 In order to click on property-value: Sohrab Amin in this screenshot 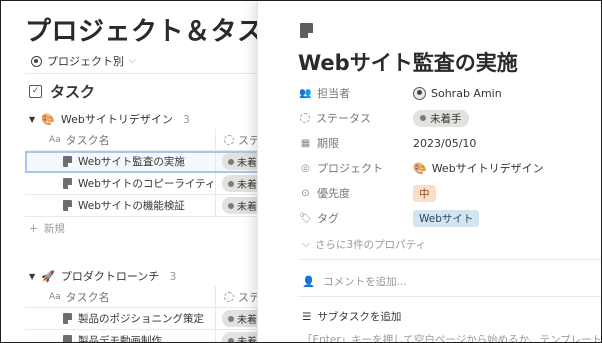, I will do `click(466, 93)`.